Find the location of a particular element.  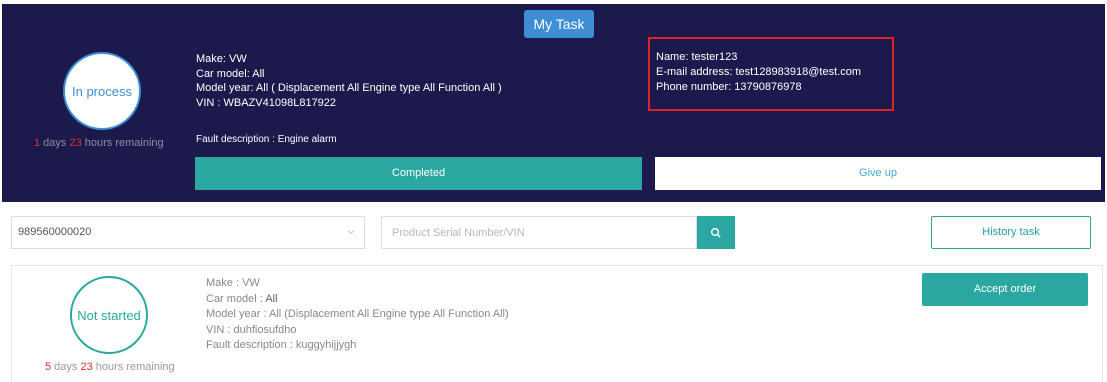

order-vin-text: VIN : duhfiosufdho is located at coordinates (251, 329).